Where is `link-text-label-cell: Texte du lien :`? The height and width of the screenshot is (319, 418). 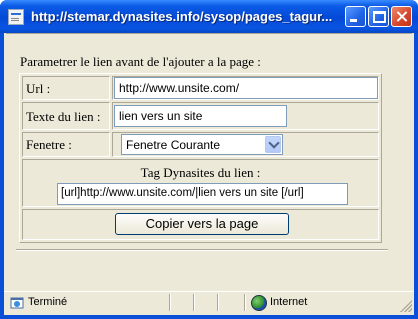 link-text-label-cell: Texte du lien : is located at coordinates (66, 116).